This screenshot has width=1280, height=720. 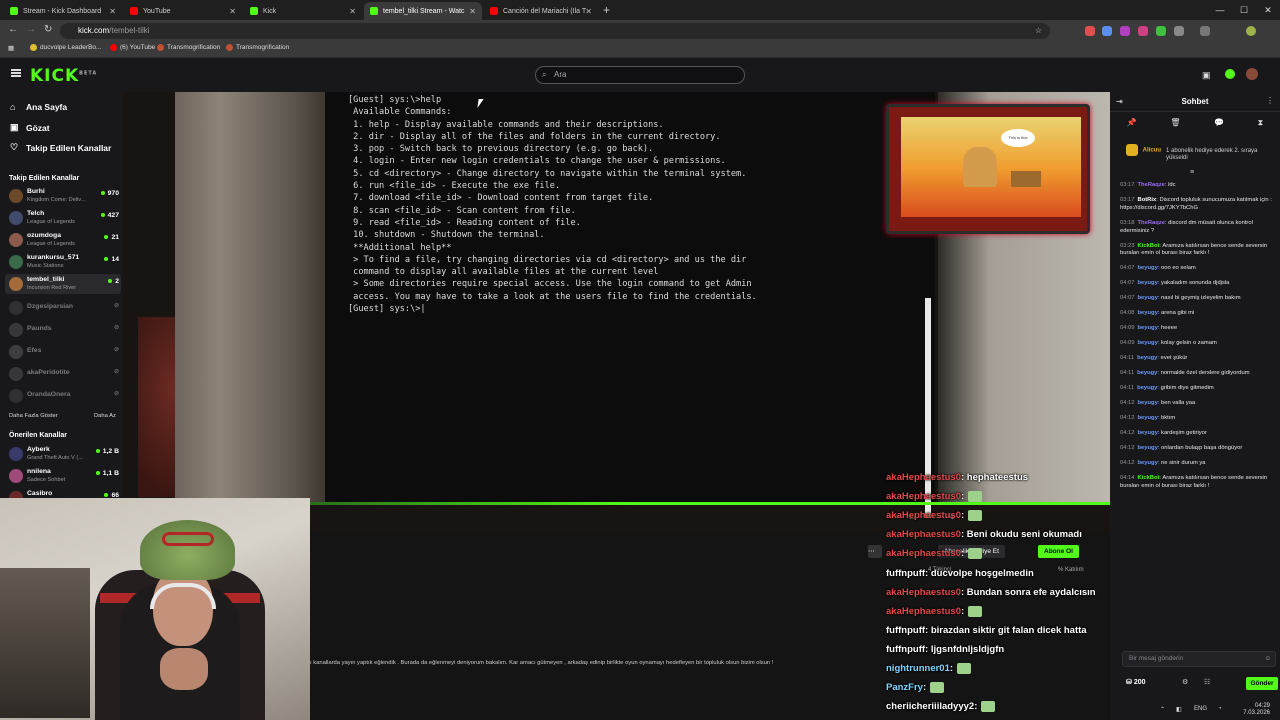 What do you see at coordinates (1199, 329) in the screenshot?
I see `chat-message: 04:09 beyugy: heeee` at bounding box center [1199, 329].